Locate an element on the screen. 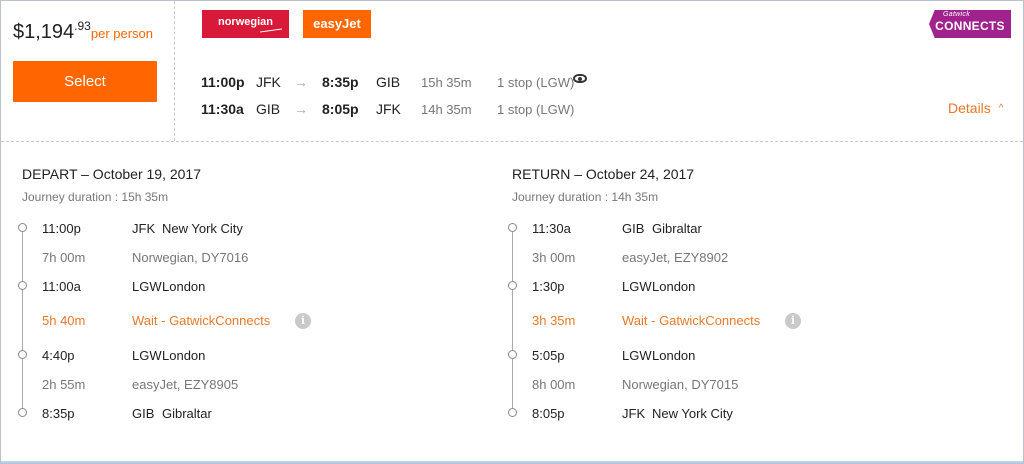 This screenshot has height=464, width=1024. outbound-to: GIB is located at coordinates (388, 82).